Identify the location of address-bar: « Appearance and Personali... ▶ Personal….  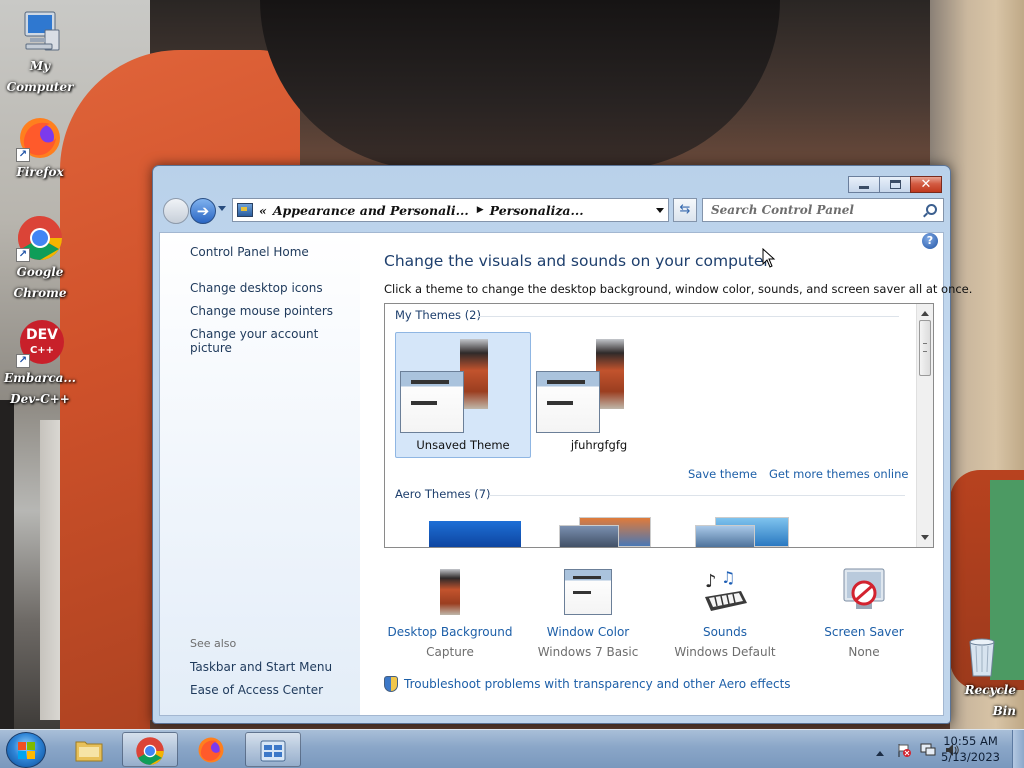
(450, 210).